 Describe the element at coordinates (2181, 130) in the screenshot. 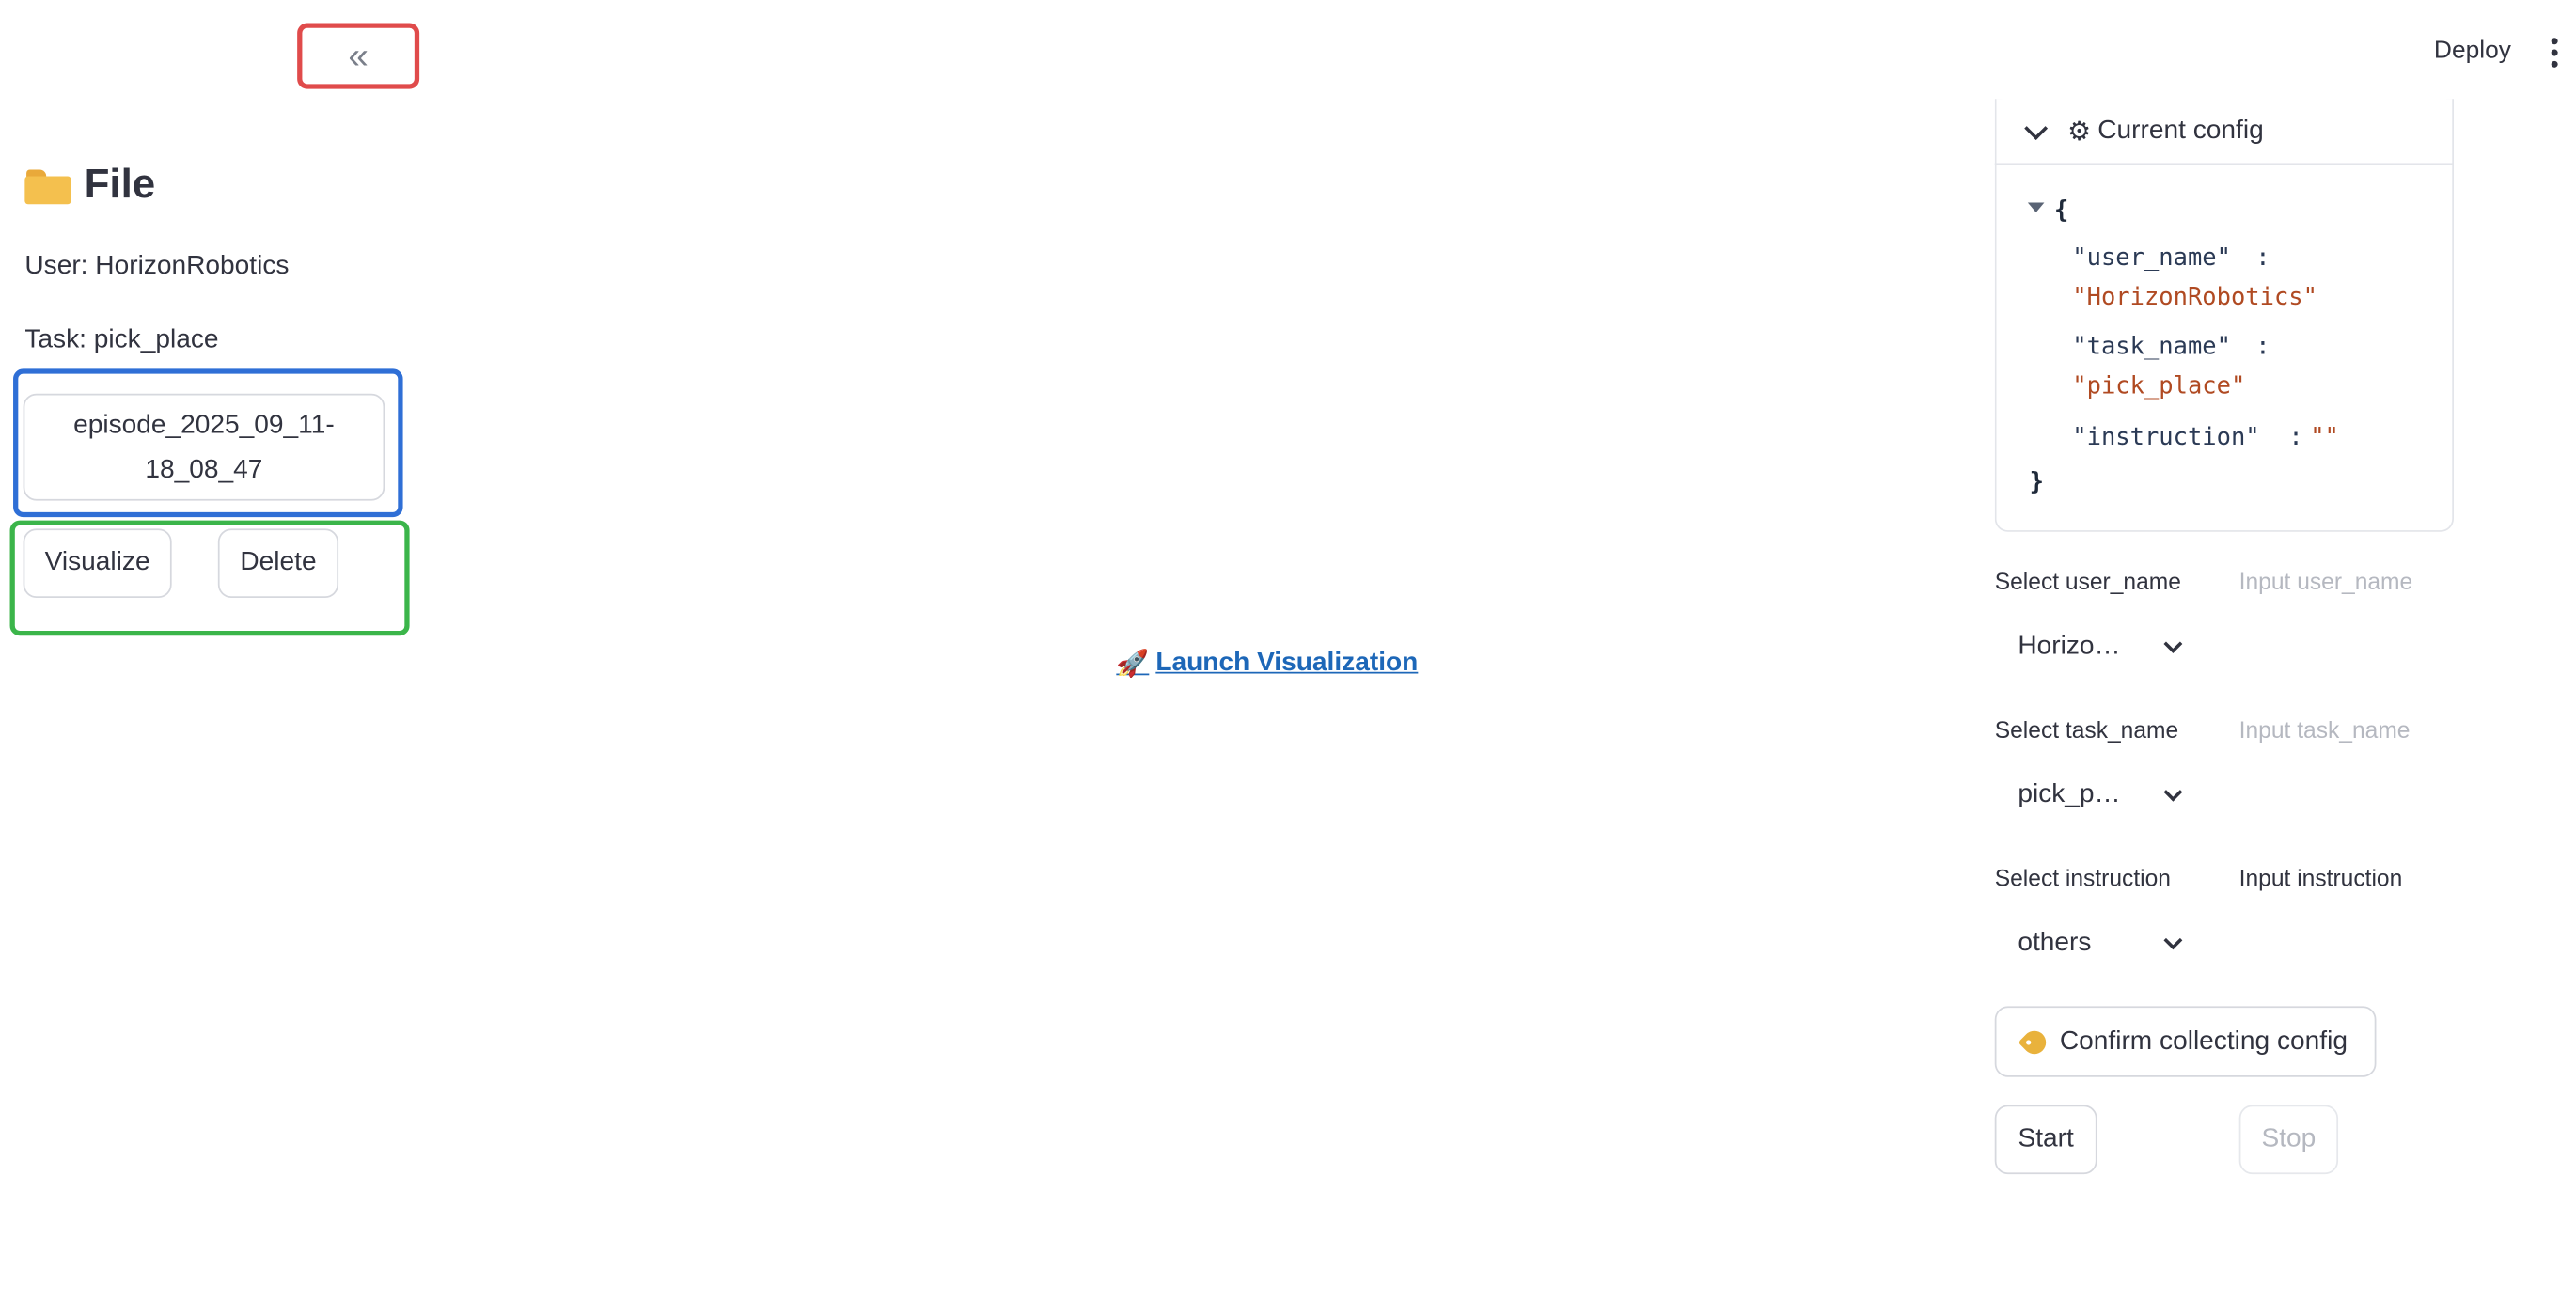

I see `config-header-label: Current config` at that location.